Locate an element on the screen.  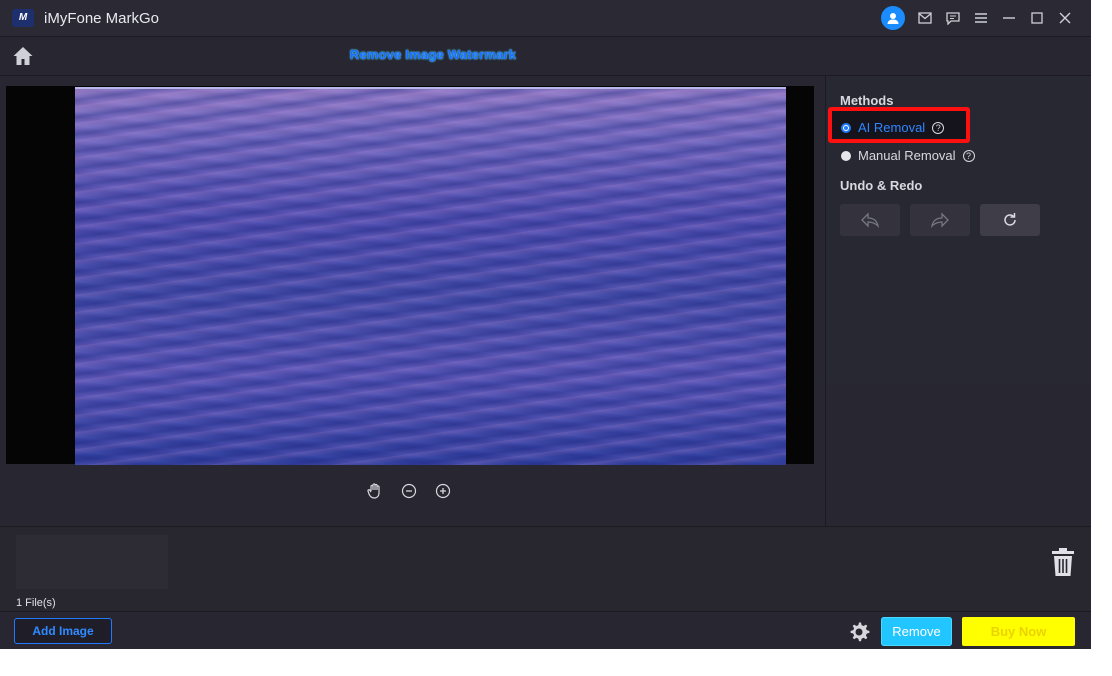
redo-icon is located at coordinates (939, 220).